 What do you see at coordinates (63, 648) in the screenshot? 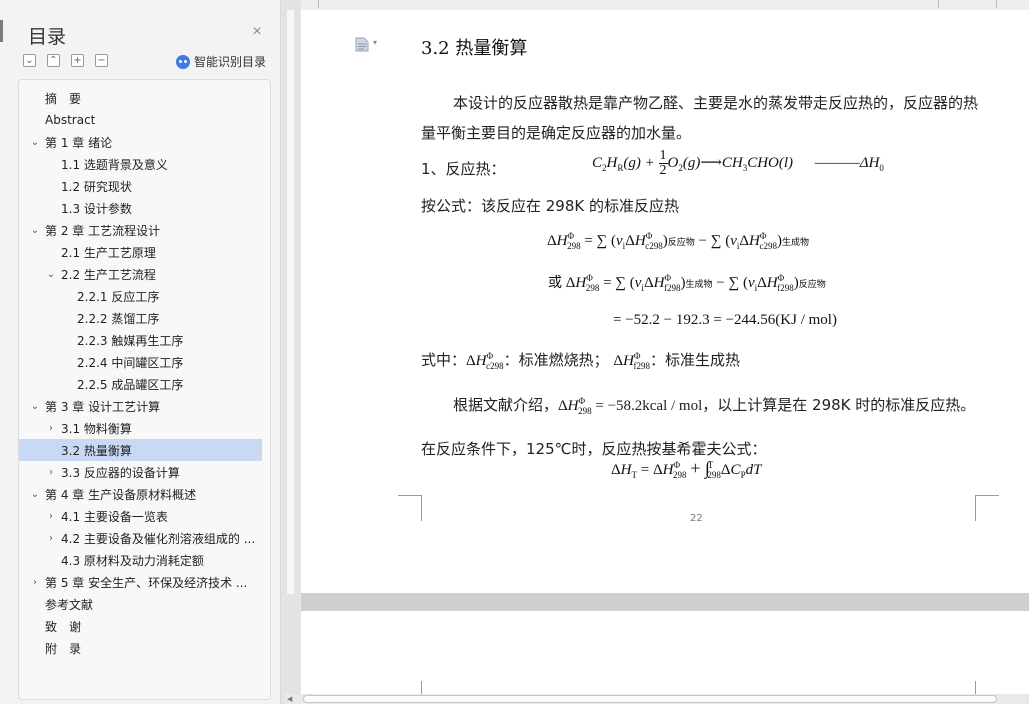
I see `toc-item-label: 附 录` at bounding box center [63, 648].